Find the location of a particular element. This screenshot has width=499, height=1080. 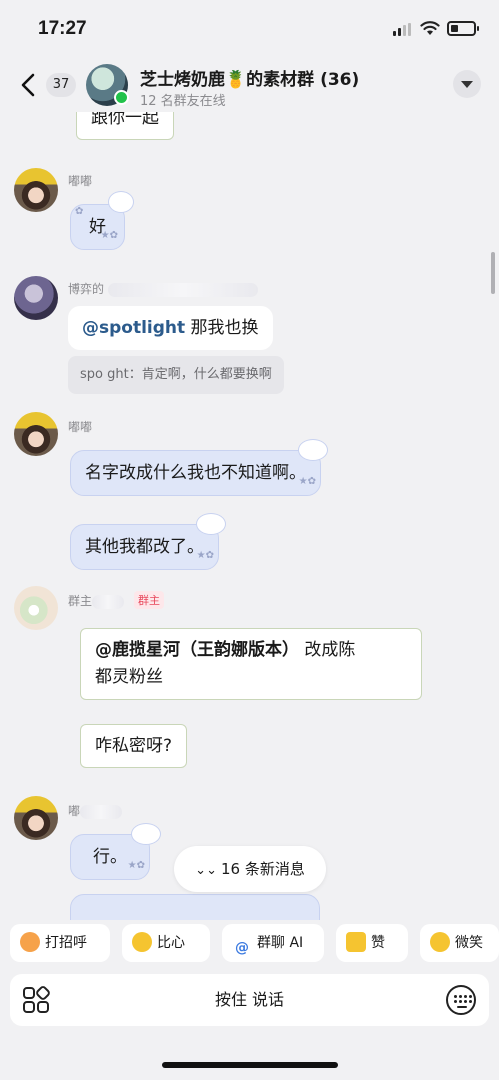

message-bubble: 其他我都改了。 ★✿ is located at coordinates (148, 541).